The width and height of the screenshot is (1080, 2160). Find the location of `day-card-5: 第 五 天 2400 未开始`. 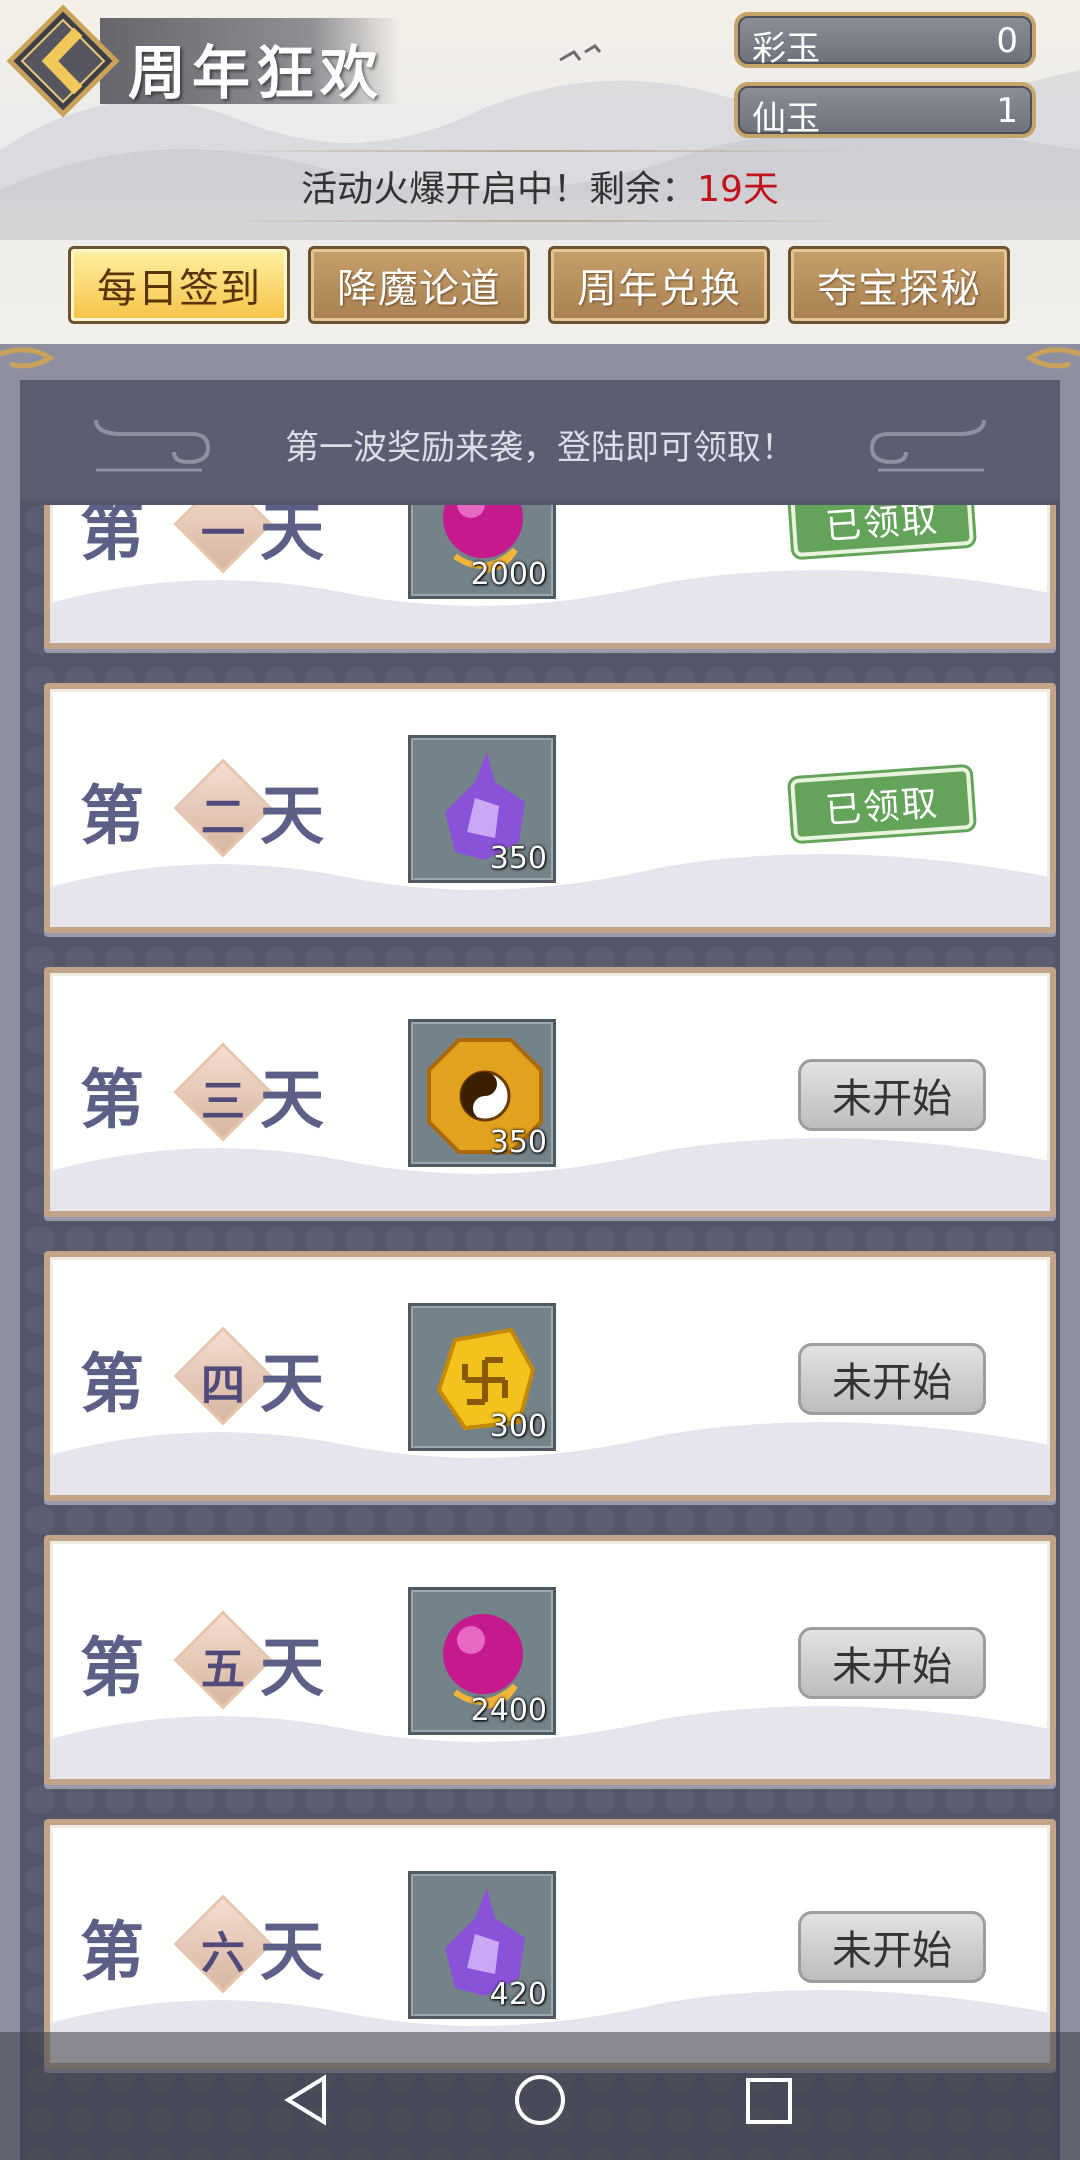

day-card-5: 第 五 天 2400 未开始 is located at coordinates (550, 1660).